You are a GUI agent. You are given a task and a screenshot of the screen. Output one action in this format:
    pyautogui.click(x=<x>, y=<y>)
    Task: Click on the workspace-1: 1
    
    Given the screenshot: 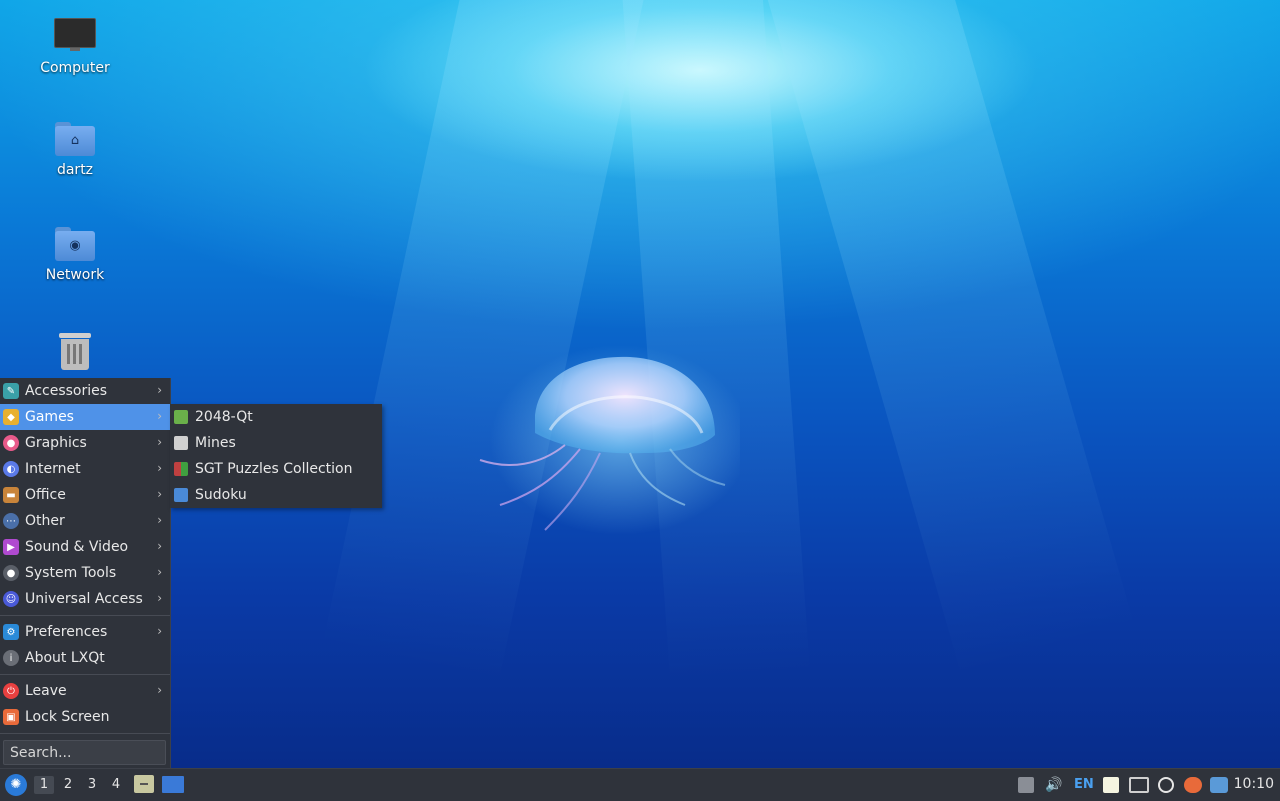 What is the action you would take?
    pyautogui.click(x=44, y=785)
    